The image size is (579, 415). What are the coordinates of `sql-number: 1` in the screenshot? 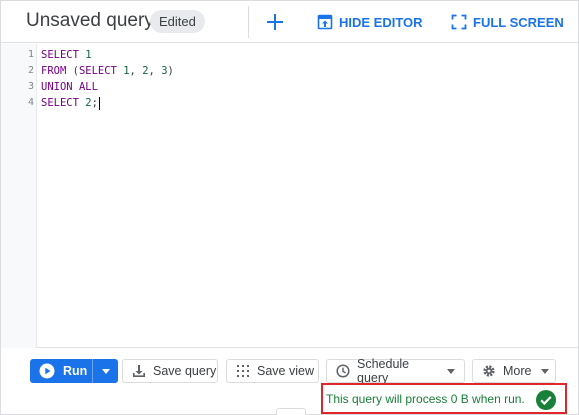 It's located at (88, 55).